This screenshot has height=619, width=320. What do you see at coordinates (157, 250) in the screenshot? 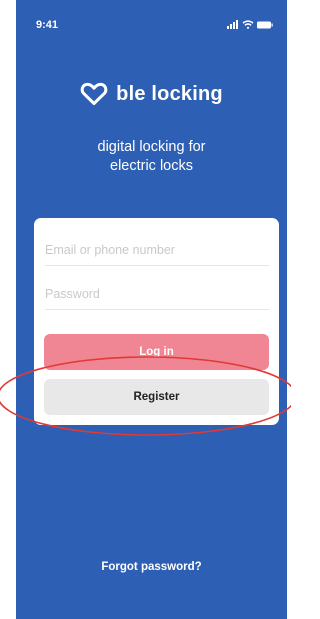
I see `email-input` at bounding box center [157, 250].